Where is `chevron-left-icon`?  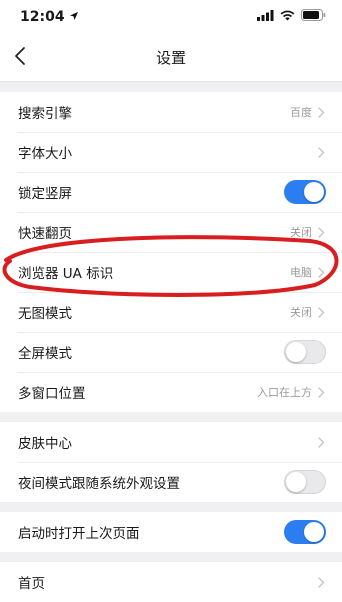 chevron-left-icon is located at coordinates (20, 58).